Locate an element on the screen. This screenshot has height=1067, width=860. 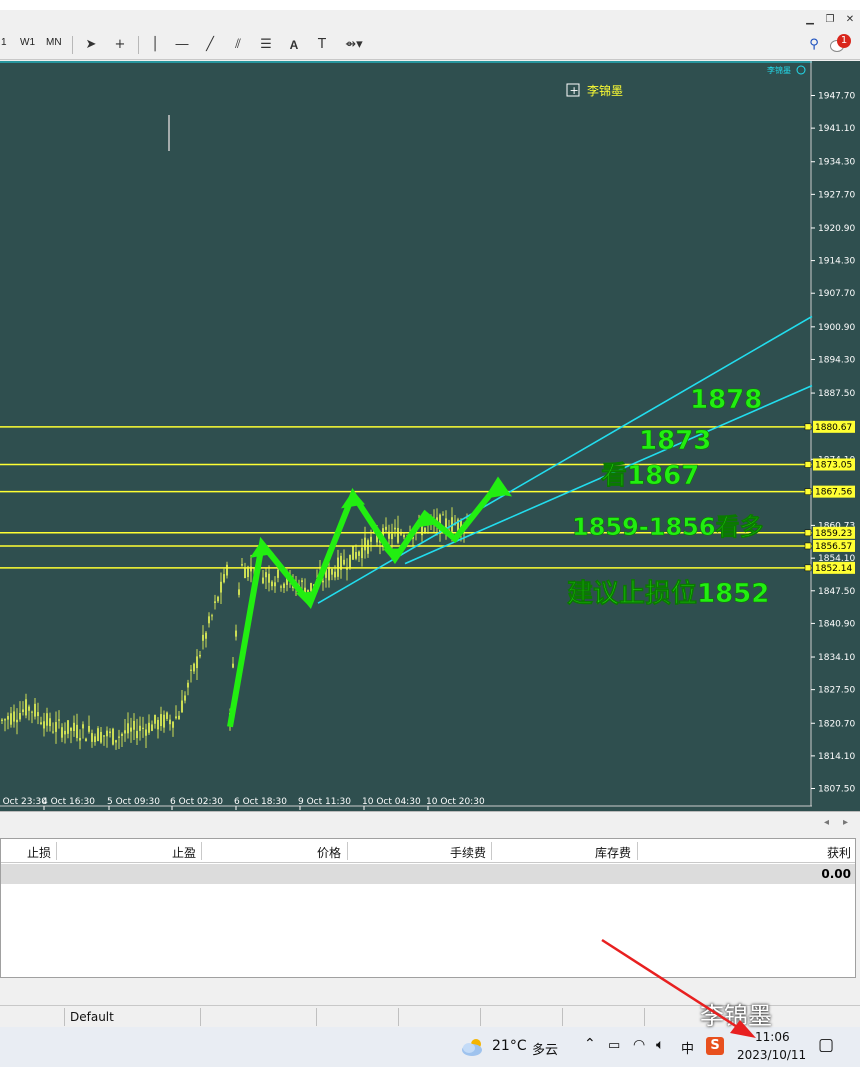
trendline-icon: ╱ is located at coordinates (210, 45).